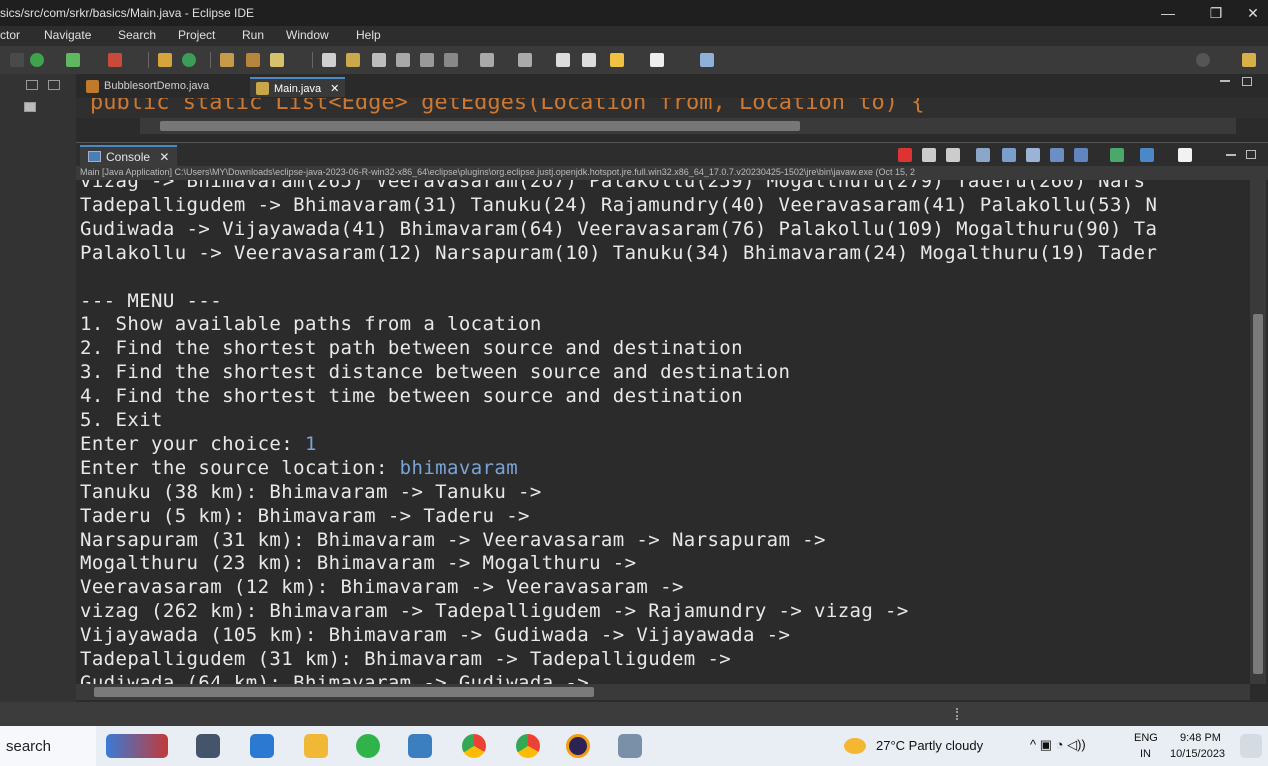  Describe the element at coordinates (334, 89) in the screenshot. I see `close-tab-icon: ✕` at that location.